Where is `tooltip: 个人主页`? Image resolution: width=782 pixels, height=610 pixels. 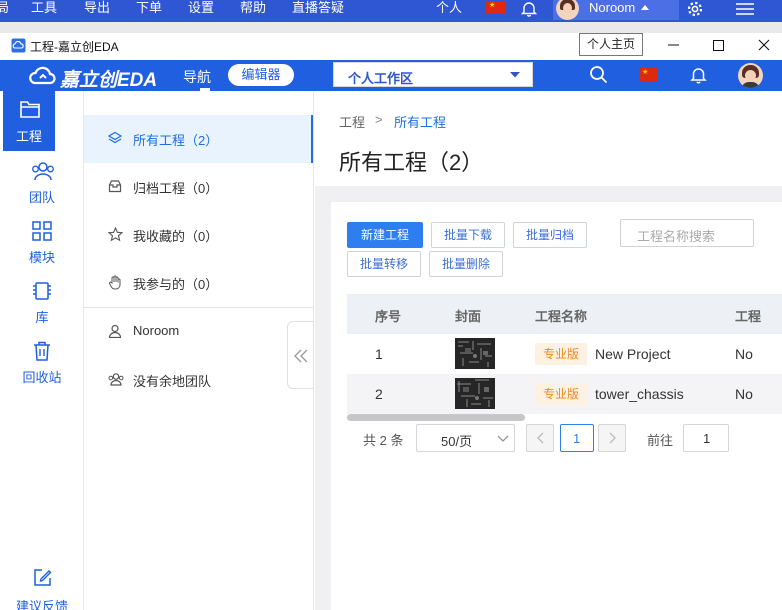 tooltip: 个人主页 is located at coordinates (611, 44).